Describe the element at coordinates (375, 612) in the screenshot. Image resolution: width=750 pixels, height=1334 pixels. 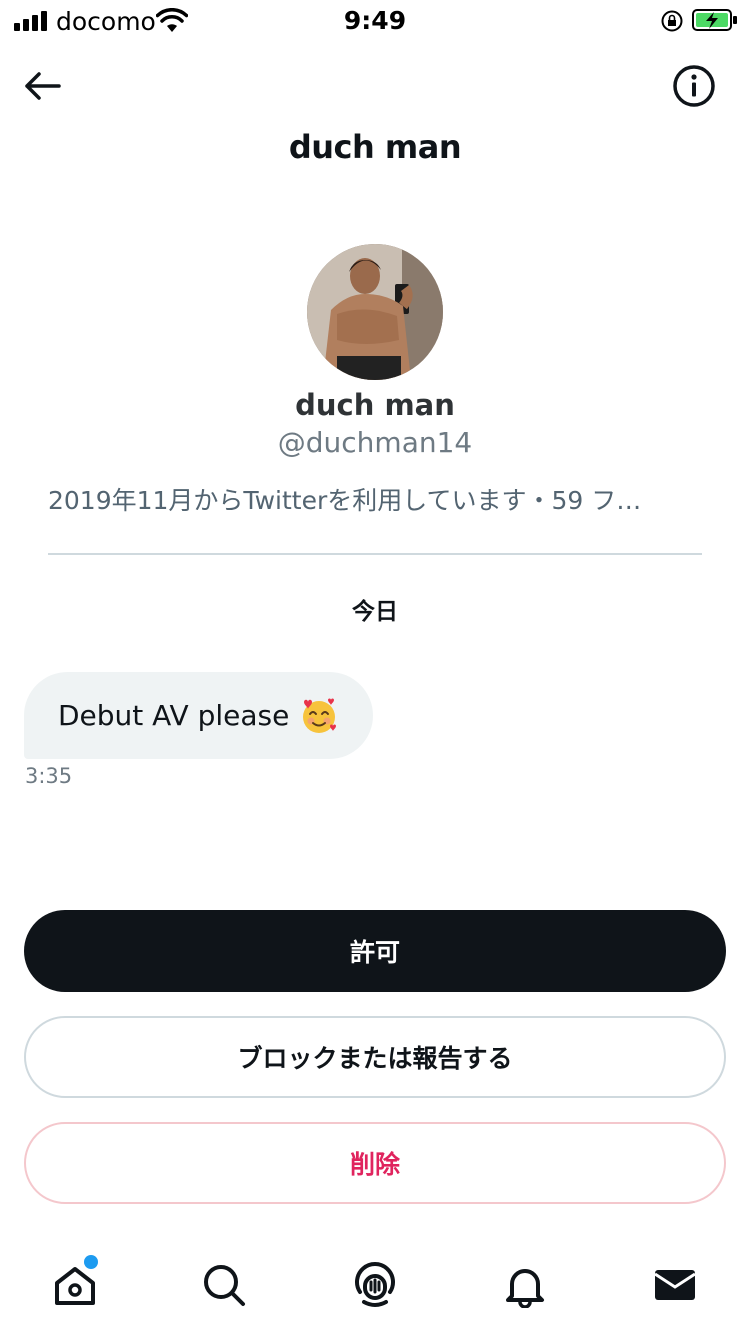
I see `date-separator: 今日` at that location.